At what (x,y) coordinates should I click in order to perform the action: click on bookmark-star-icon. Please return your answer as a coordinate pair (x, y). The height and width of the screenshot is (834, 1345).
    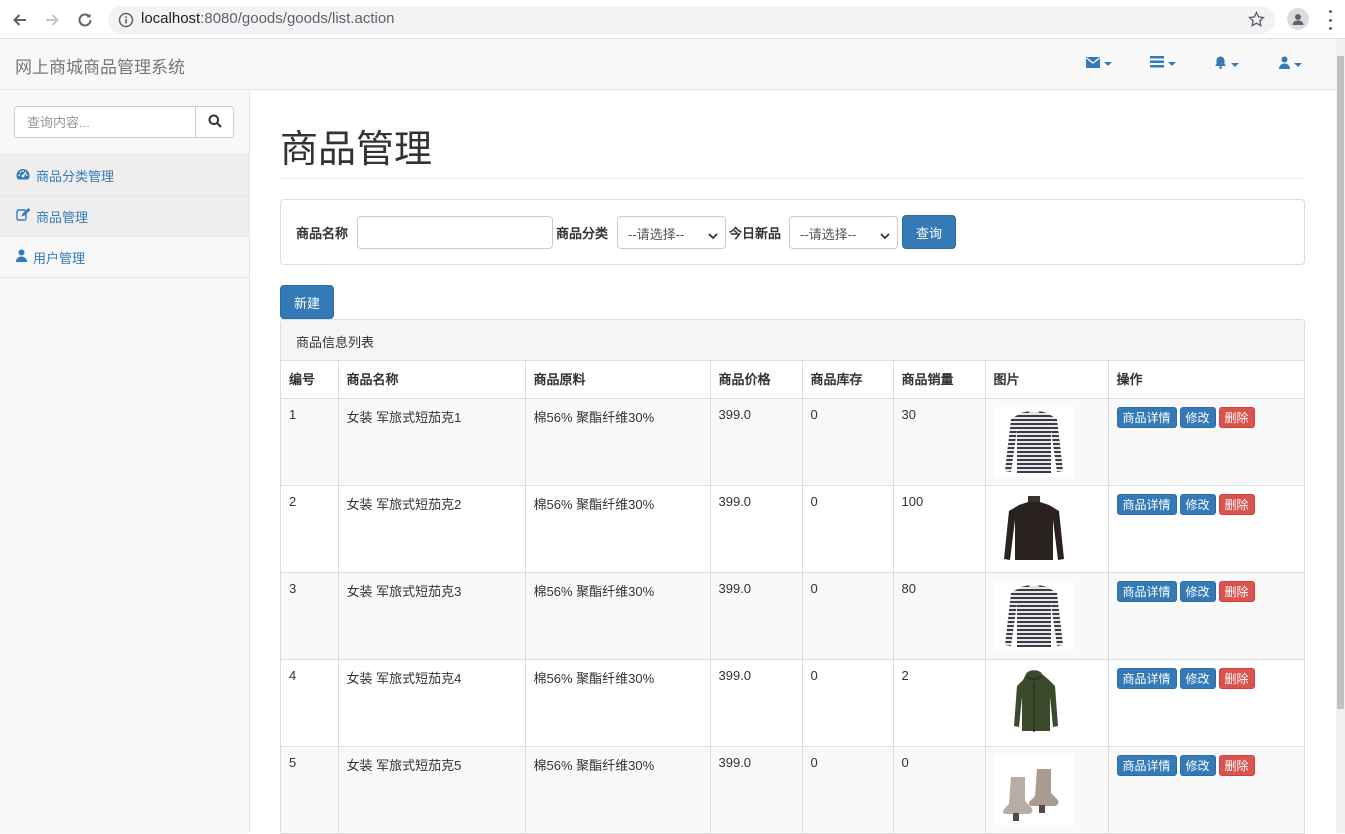
    Looking at the image, I should click on (1256, 21).